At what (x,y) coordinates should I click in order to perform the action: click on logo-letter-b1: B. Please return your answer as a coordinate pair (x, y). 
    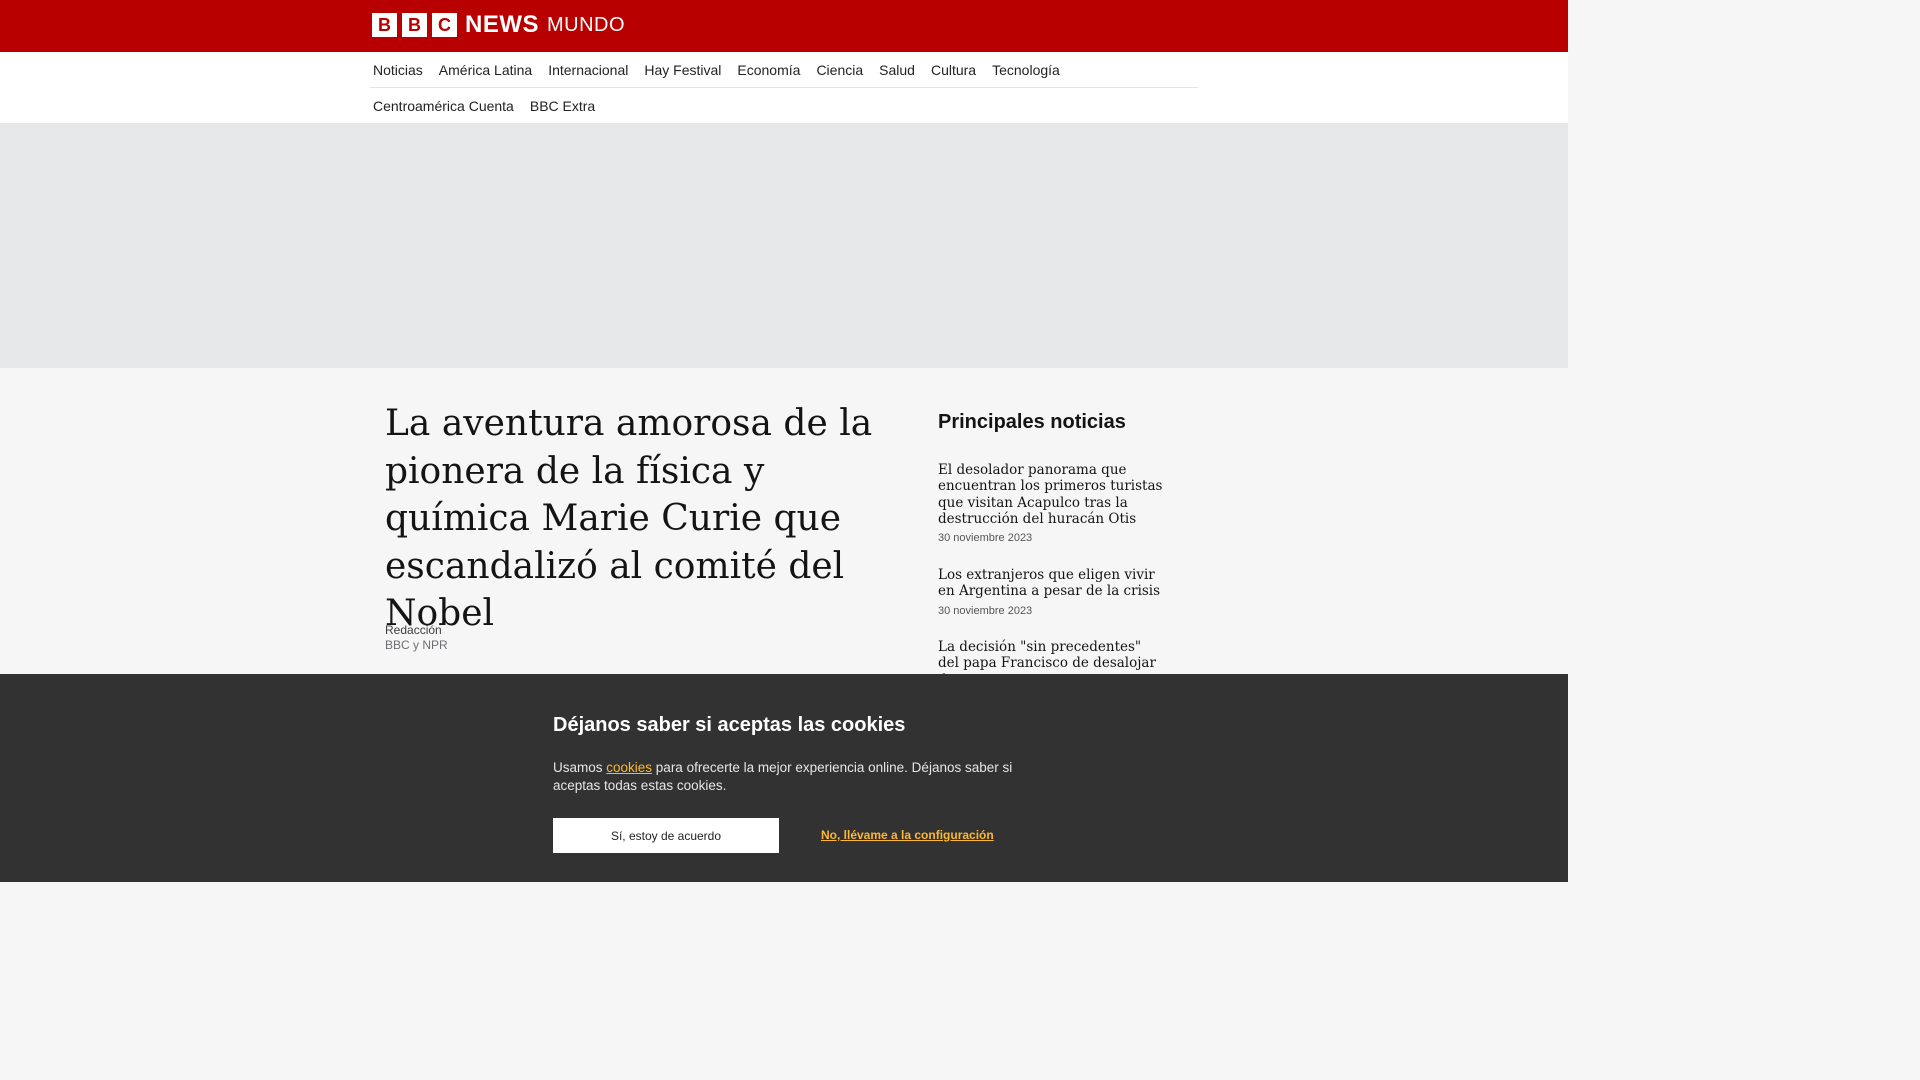
    Looking at the image, I should click on (384, 25).